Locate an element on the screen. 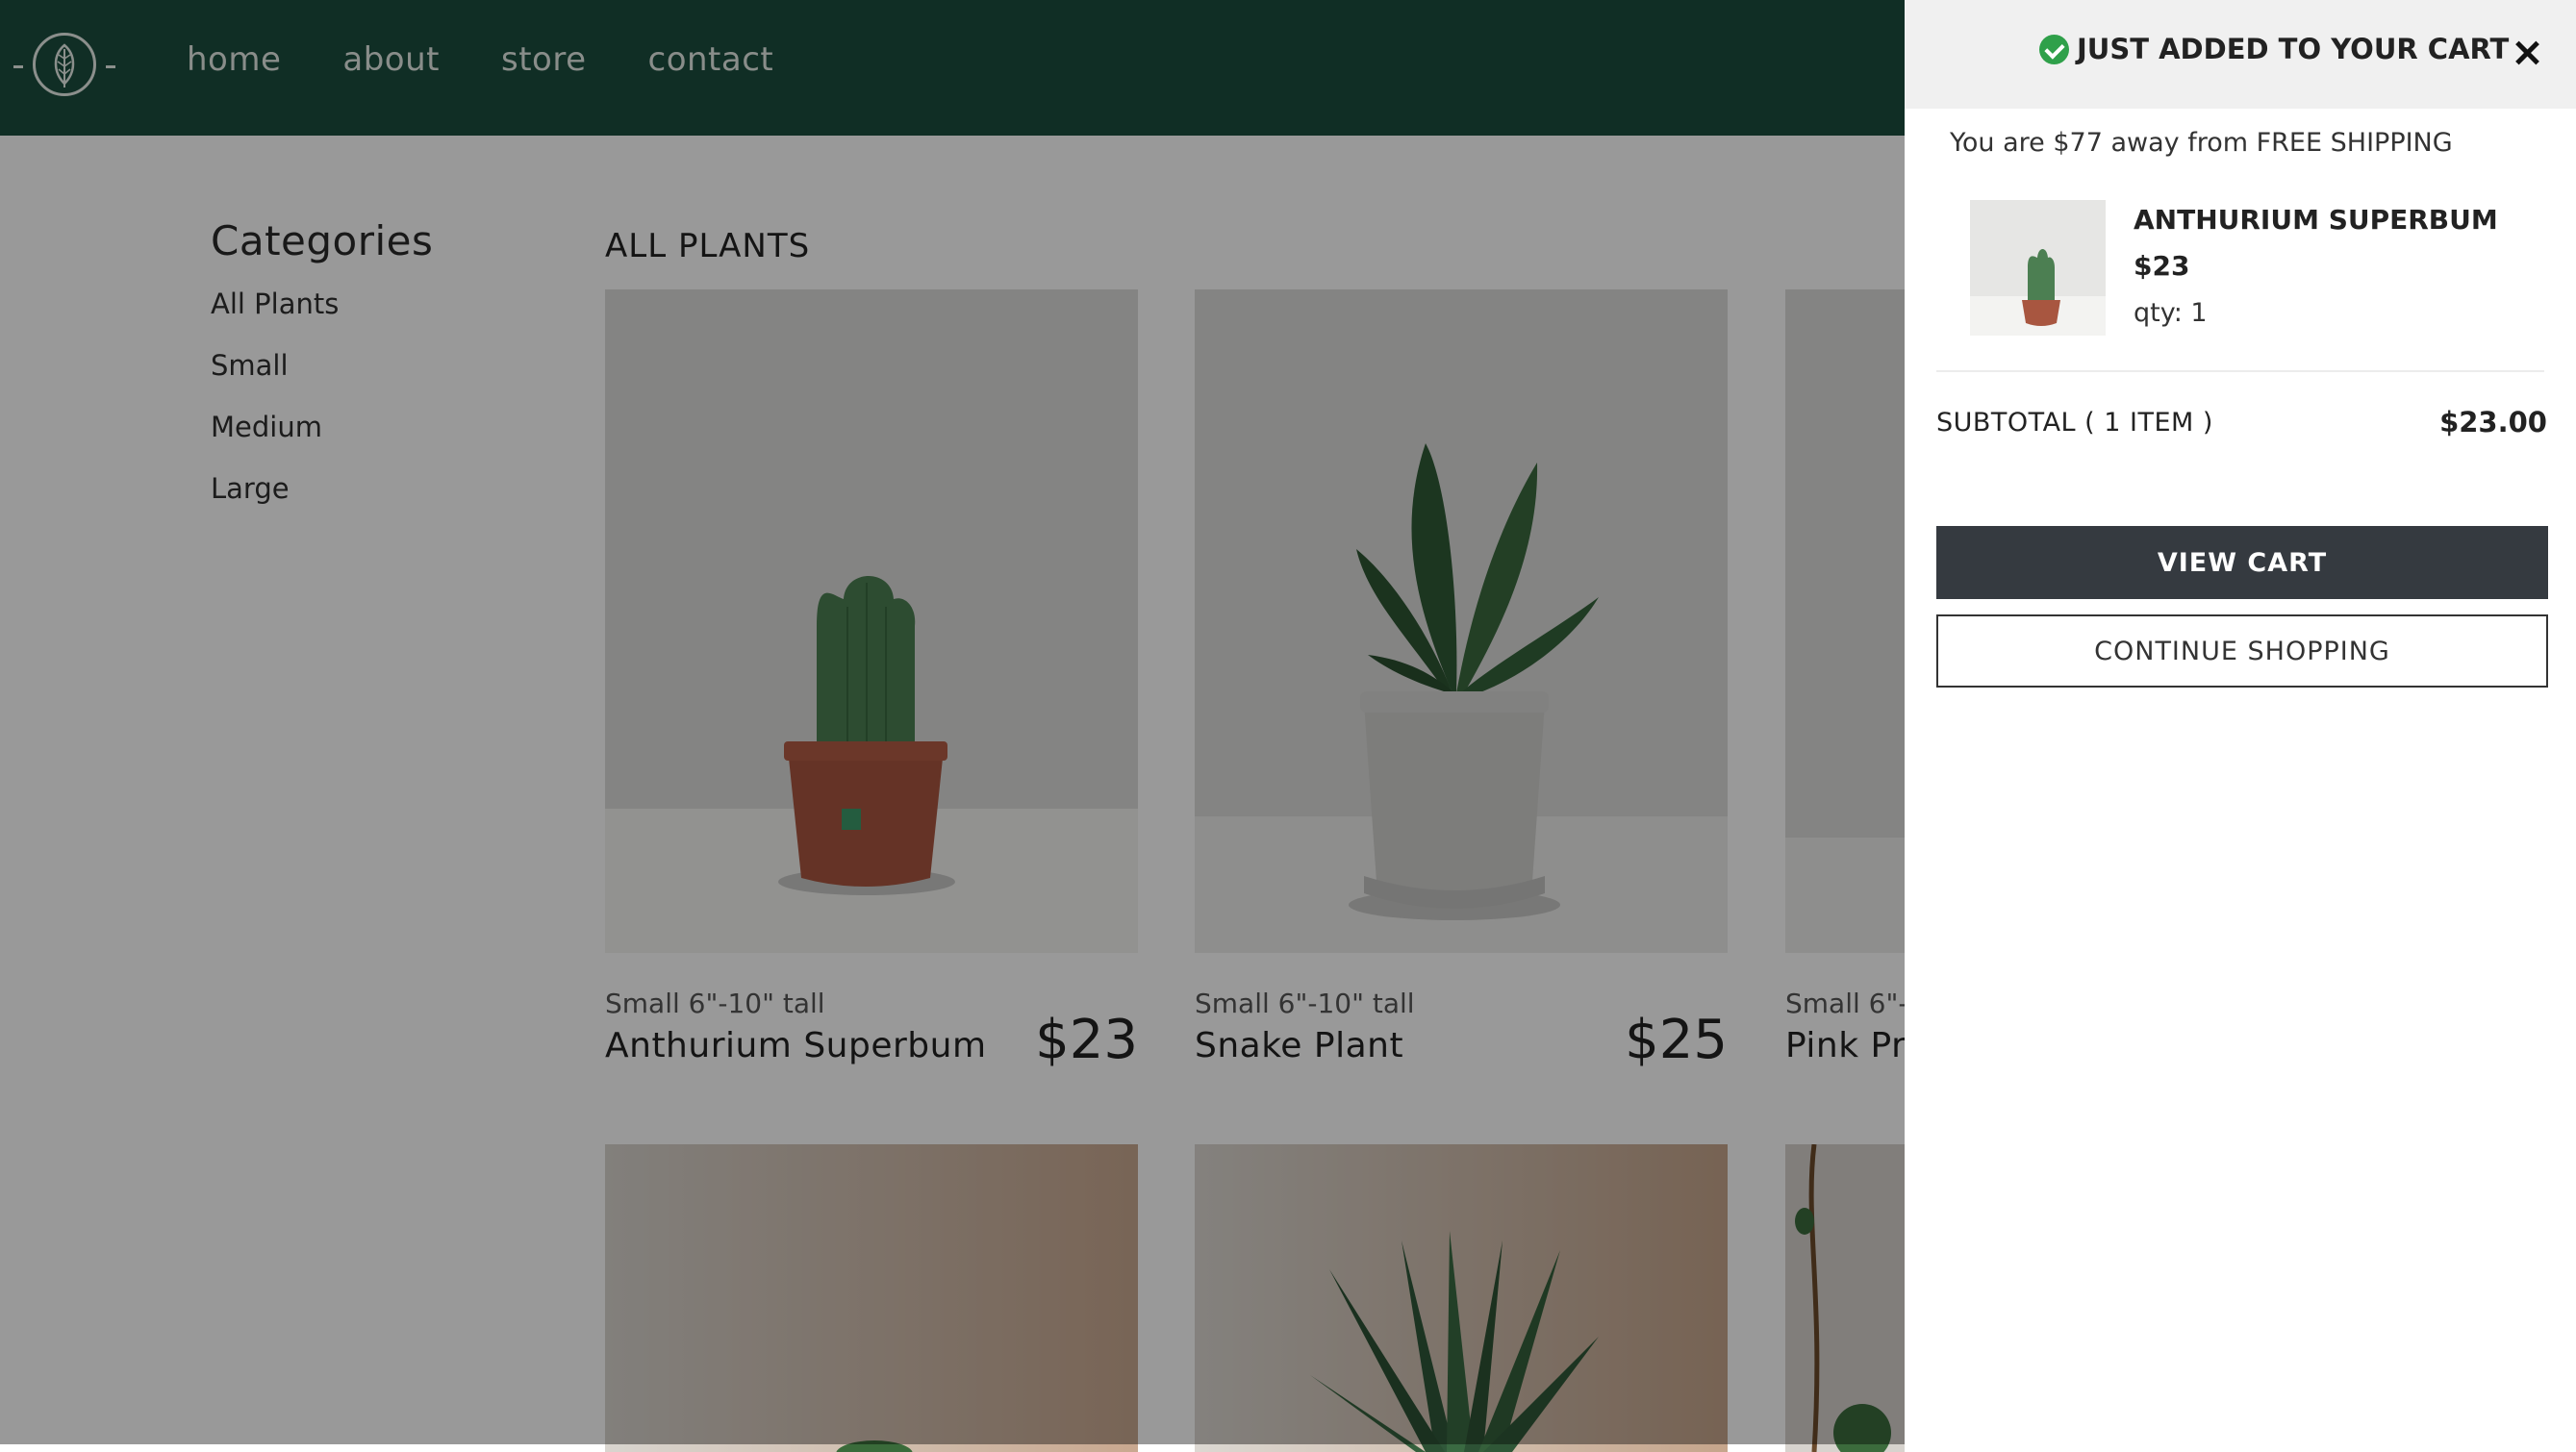 Image resolution: width=2576 pixels, height=1452 pixels. check-circle-icon is located at coordinates (2054, 49).